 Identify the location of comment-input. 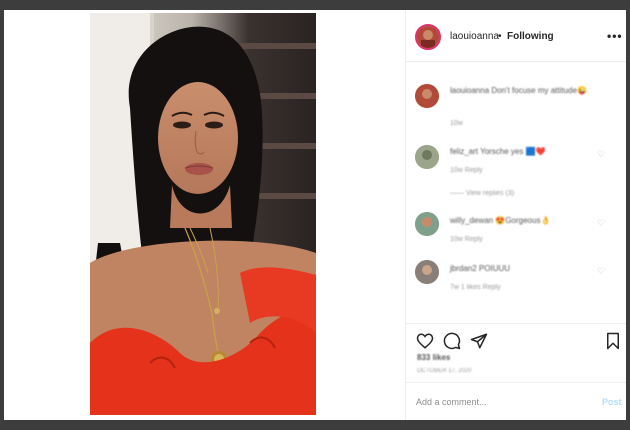
(501, 402).